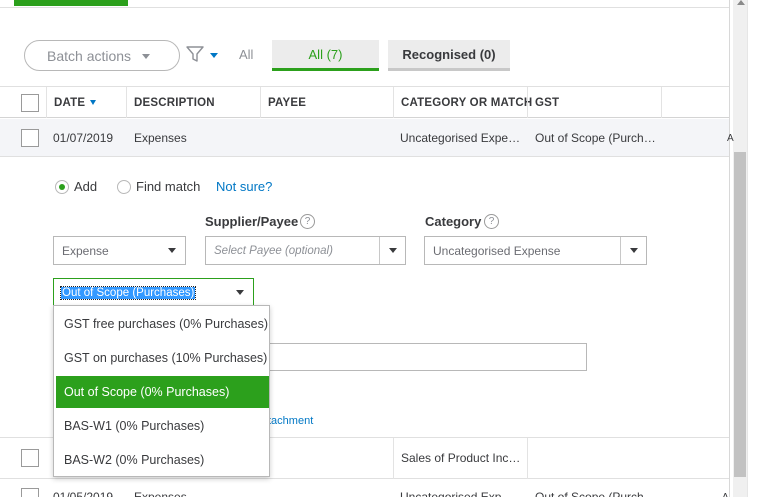  I want to click on panel-right-border, so click(729, 248).